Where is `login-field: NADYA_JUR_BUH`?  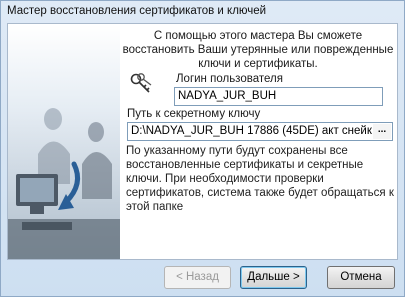
login-field: NADYA_JUR_BUH is located at coordinates (278, 96).